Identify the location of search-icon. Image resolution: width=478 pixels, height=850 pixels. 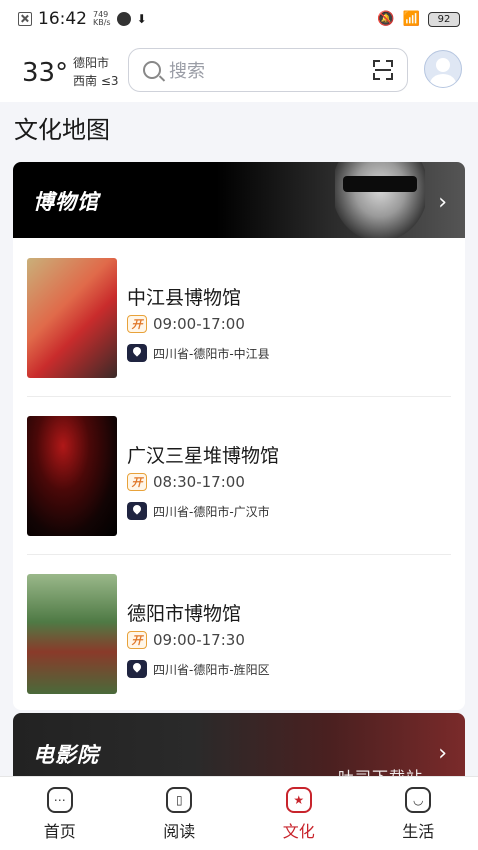
(152, 70).